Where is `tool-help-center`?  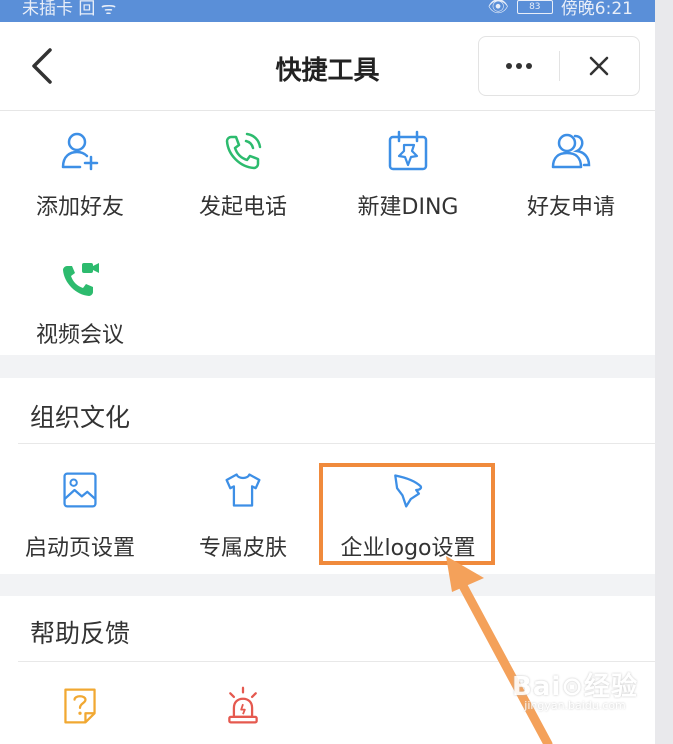
tool-help-center is located at coordinates (80, 708).